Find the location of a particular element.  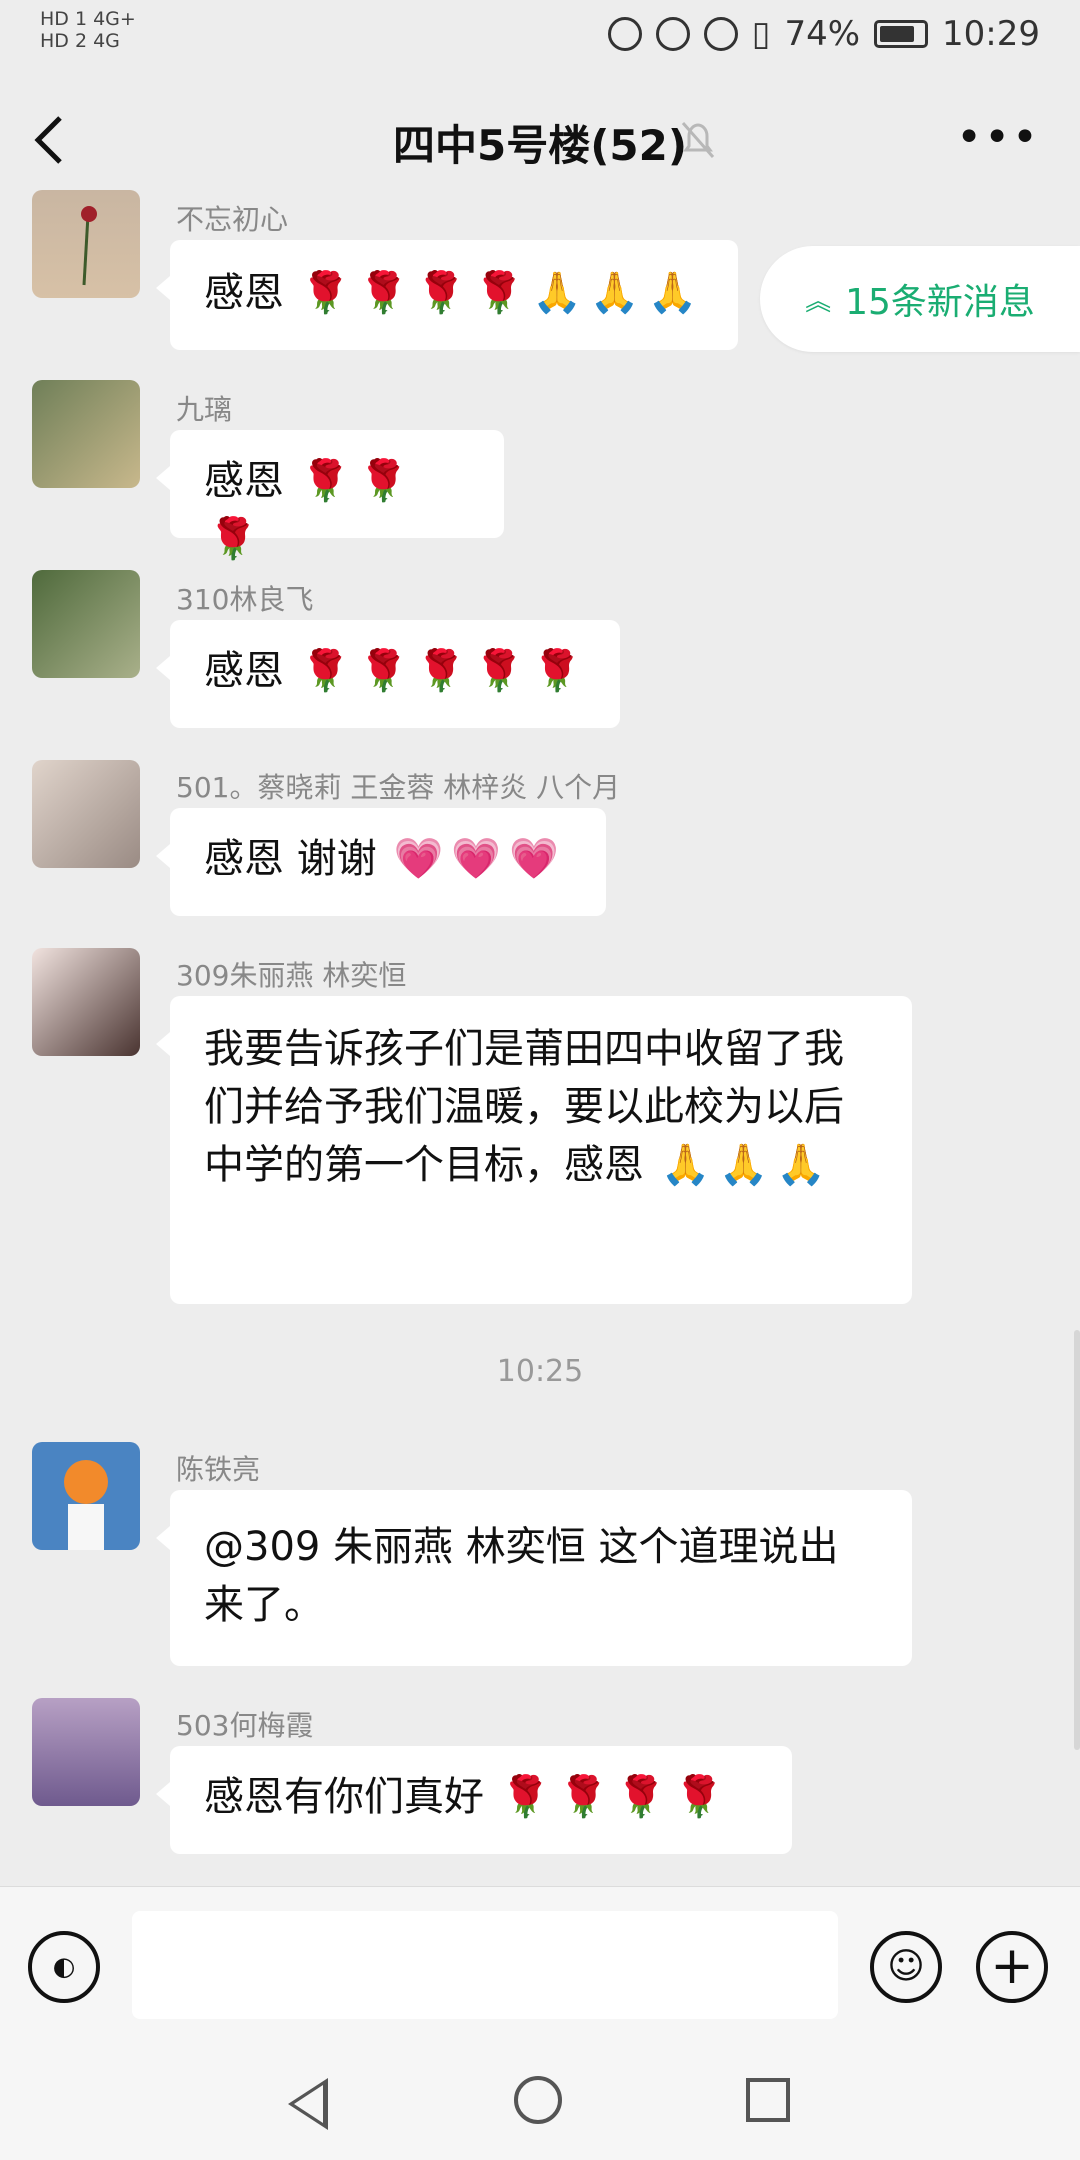

scrollbar is located at coordinates (1077, 1540).